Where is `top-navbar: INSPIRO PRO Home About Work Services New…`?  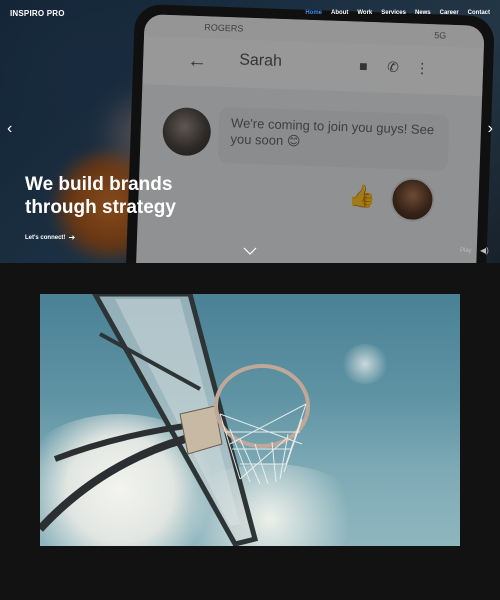 top-navbar: INSPIRO PRO Home About Work Services New… is located at coordinates (250, 13).